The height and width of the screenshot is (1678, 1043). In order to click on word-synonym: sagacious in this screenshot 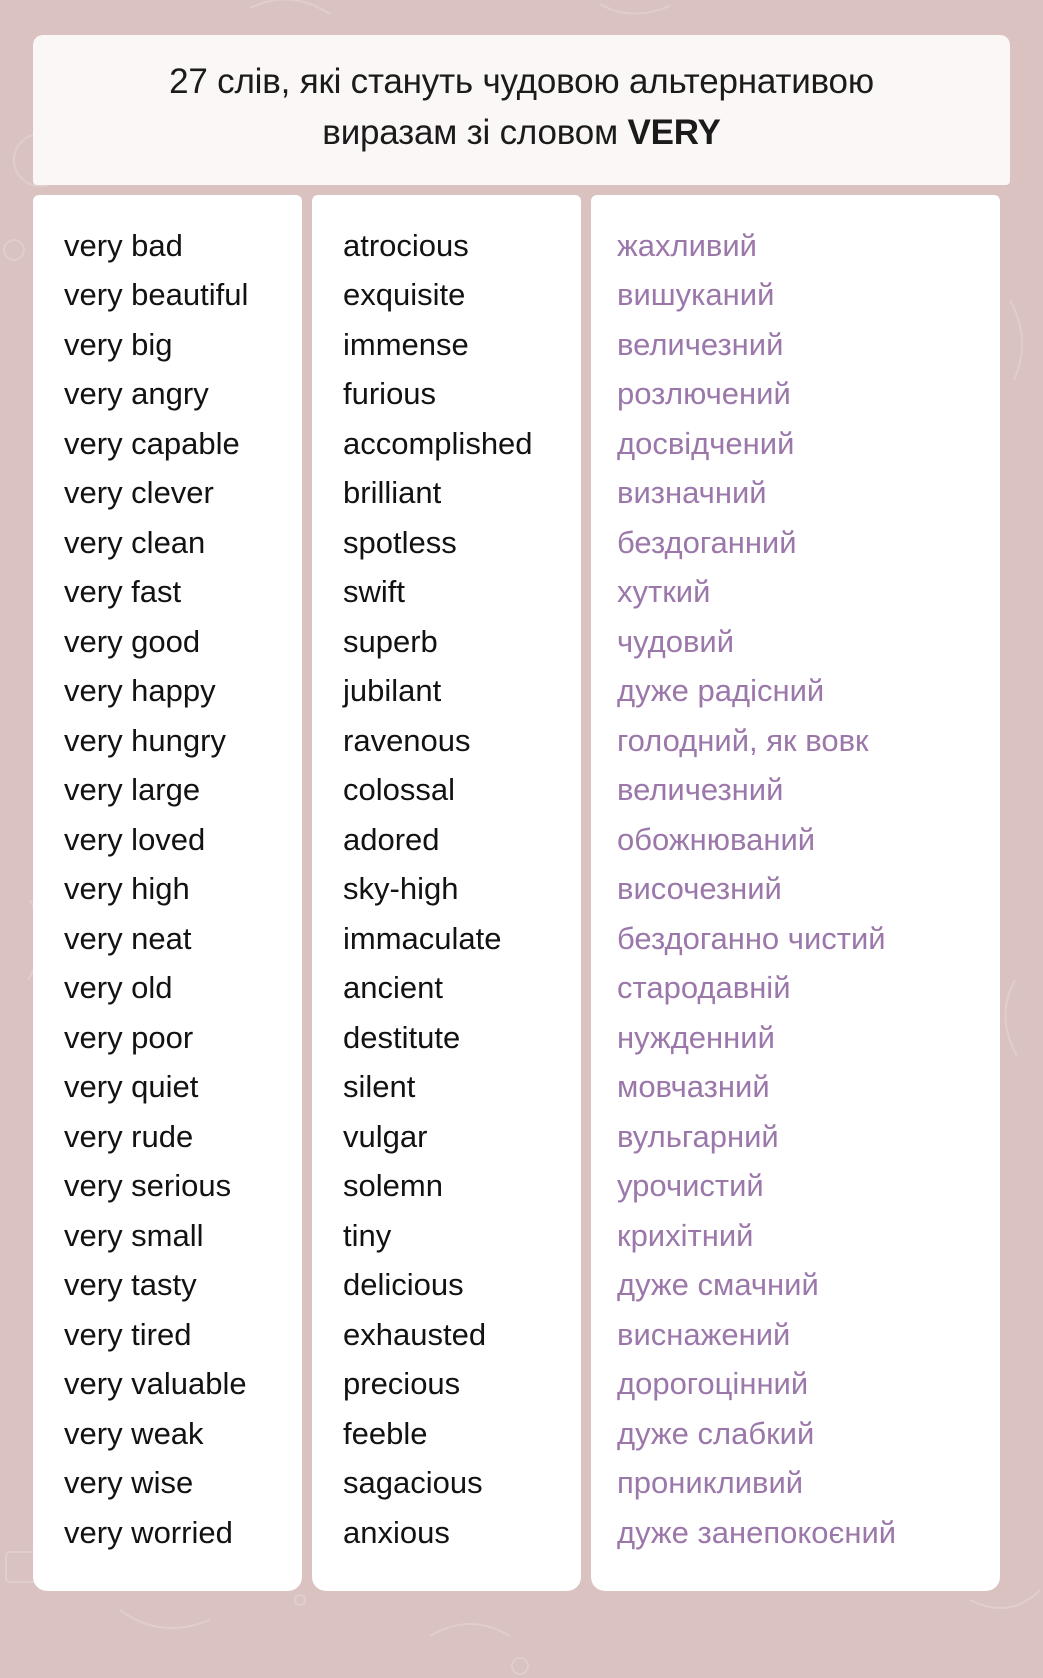, I will do `click(413, 1483)`.